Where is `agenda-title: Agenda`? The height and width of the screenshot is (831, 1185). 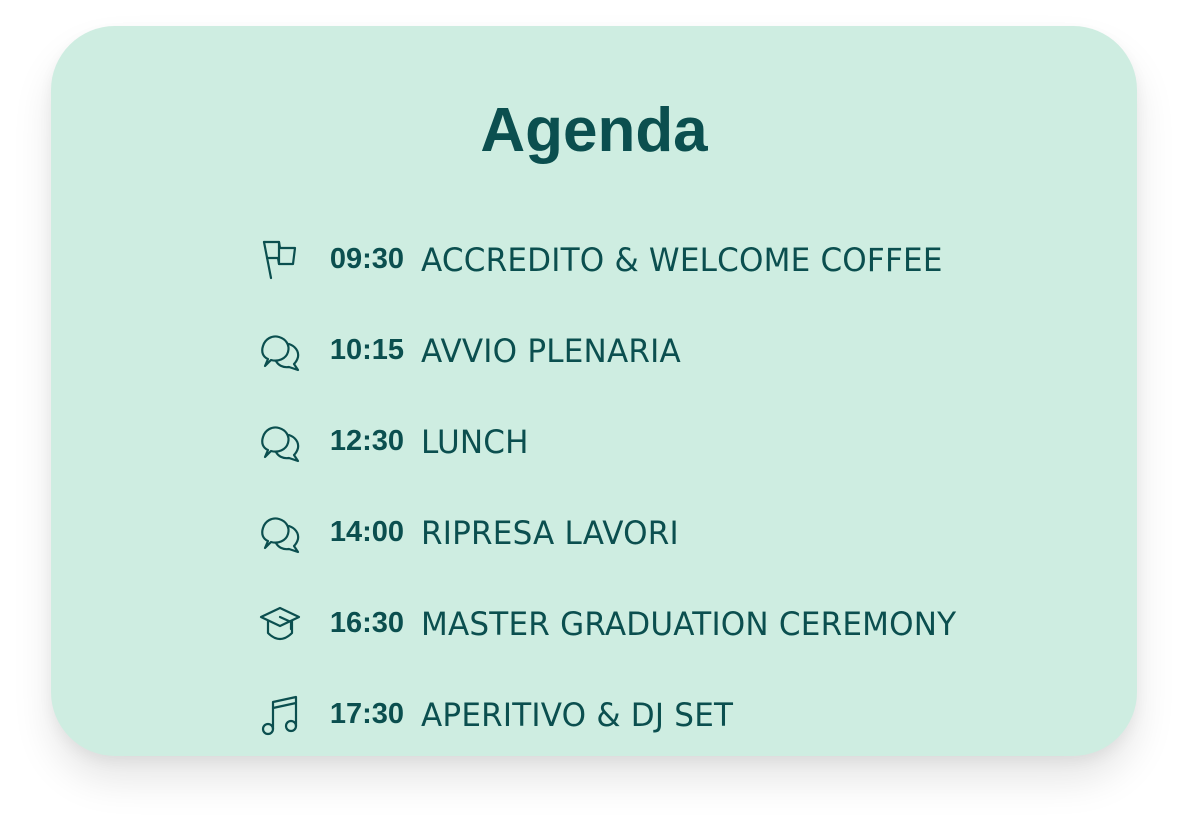
agenda-title: Agenda is located at coordinates (594, 130).